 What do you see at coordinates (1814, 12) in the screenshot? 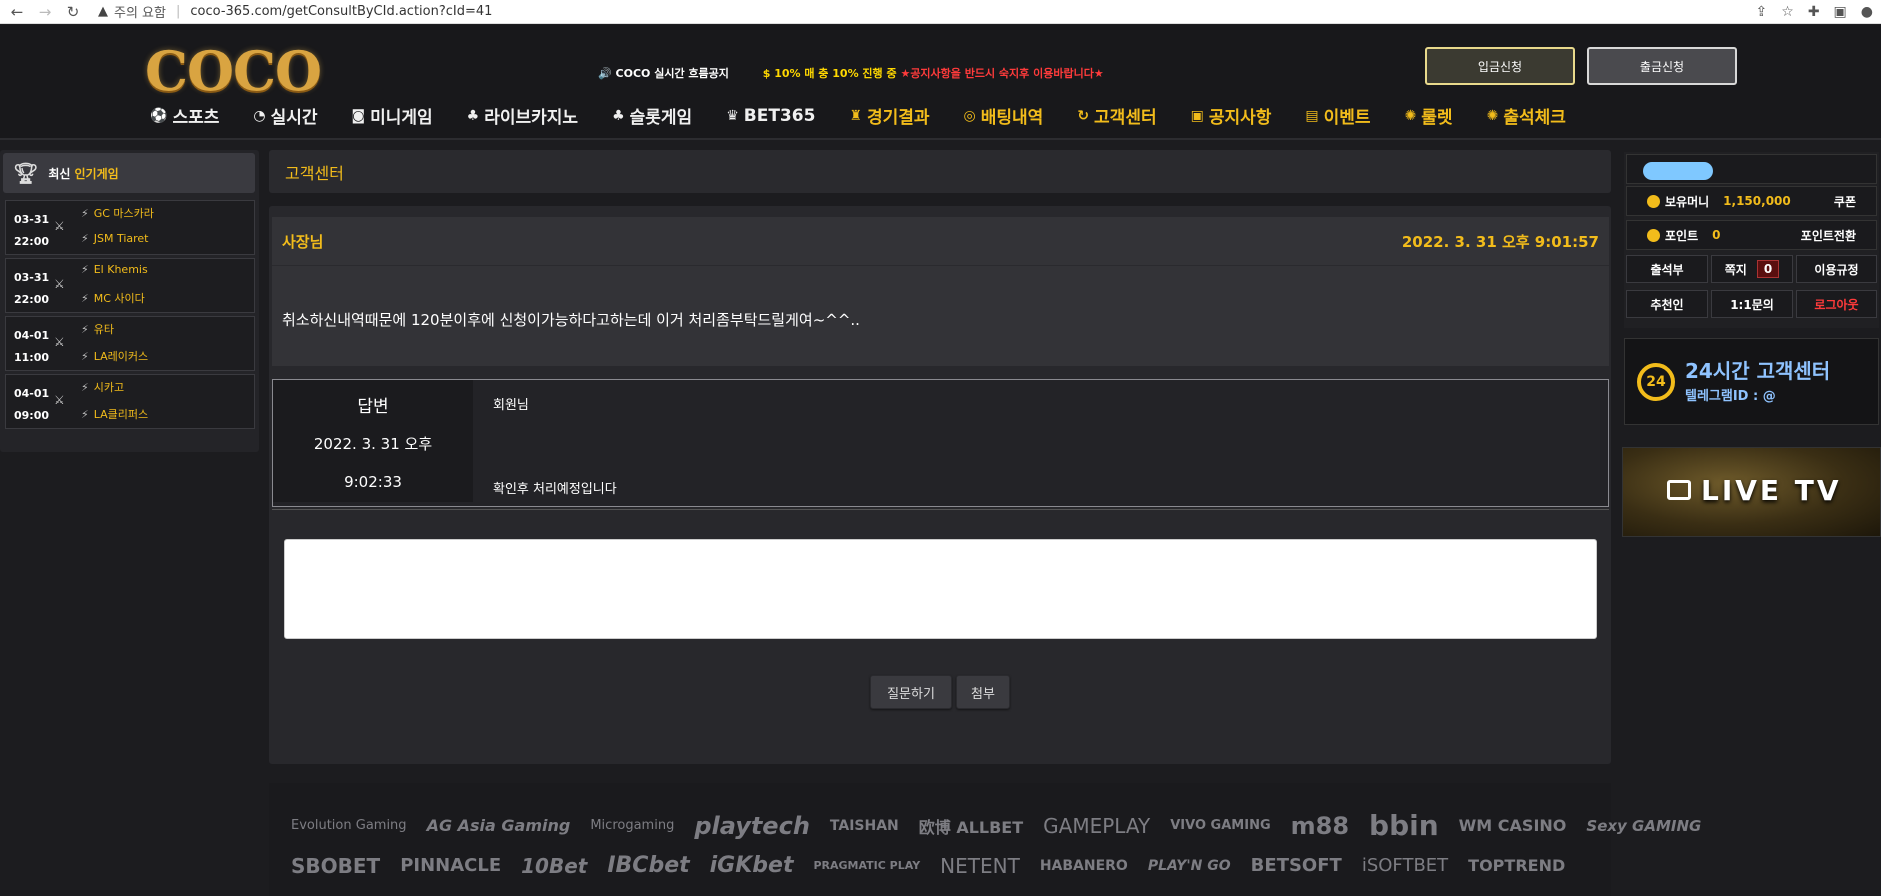
I see `extensions-icon: ✚` at bounding box center [1814, 12].